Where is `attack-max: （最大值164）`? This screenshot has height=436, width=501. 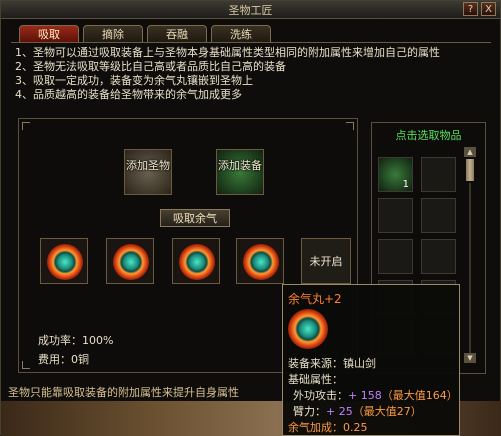
attack-max: （最大值164） is located at coordinates (419, 395).